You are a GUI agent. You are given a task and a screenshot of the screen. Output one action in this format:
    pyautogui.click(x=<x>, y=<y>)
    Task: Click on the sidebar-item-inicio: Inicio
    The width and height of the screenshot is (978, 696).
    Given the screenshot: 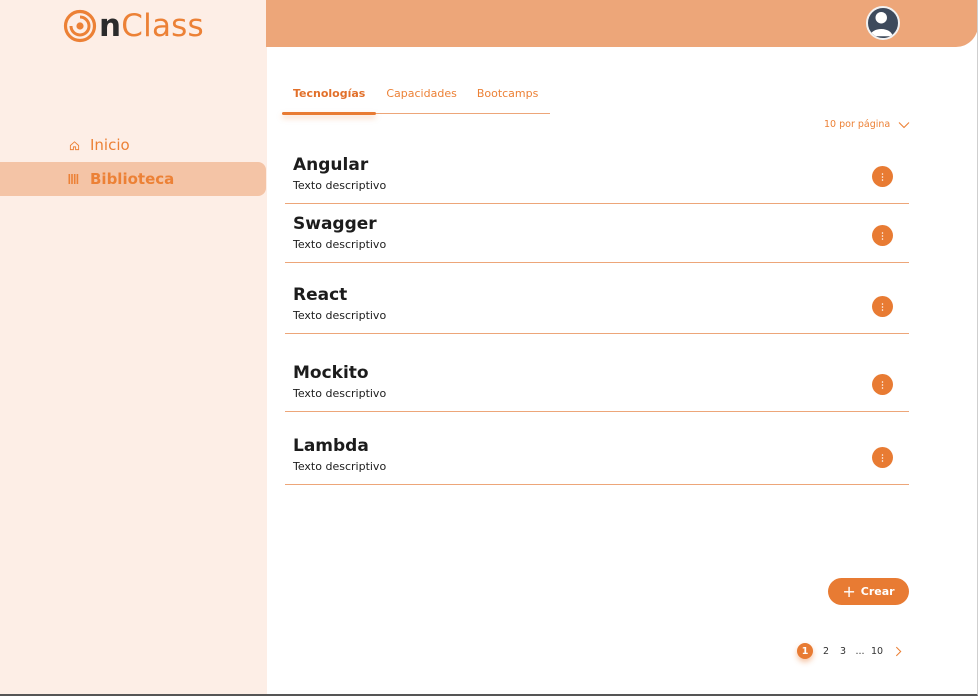 What is the action you would take?
    pyautogui.click(x=133, y=145)
    